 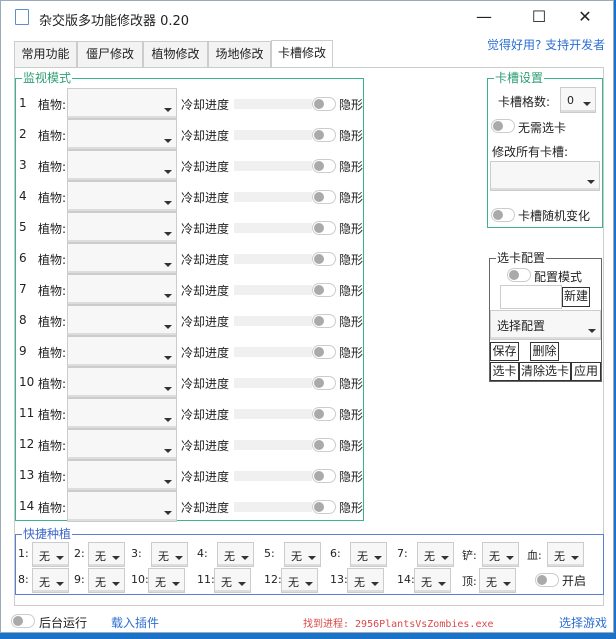 What do you see at coordinates (402, 553) in the screenshot?
I see `quick-slot-label: 7:` at bounding box center [402, 553].